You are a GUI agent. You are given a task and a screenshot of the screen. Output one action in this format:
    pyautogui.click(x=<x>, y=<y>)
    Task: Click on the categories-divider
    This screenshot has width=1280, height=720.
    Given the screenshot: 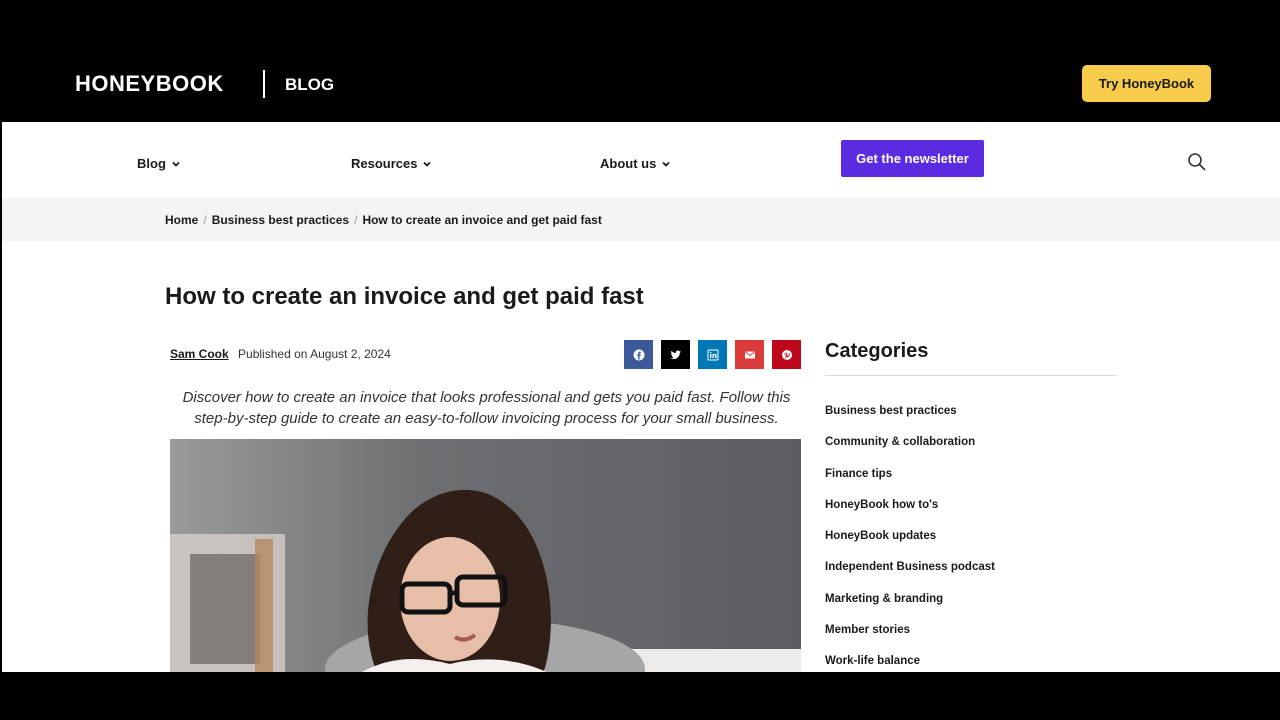 What is the action you would take?
    pyautogui.click(x=971, y=375)
    